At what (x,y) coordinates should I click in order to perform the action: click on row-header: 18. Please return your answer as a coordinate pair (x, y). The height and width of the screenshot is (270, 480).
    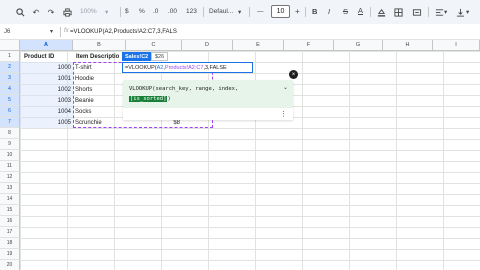
    Looking at the image, I should click on (10, 243).